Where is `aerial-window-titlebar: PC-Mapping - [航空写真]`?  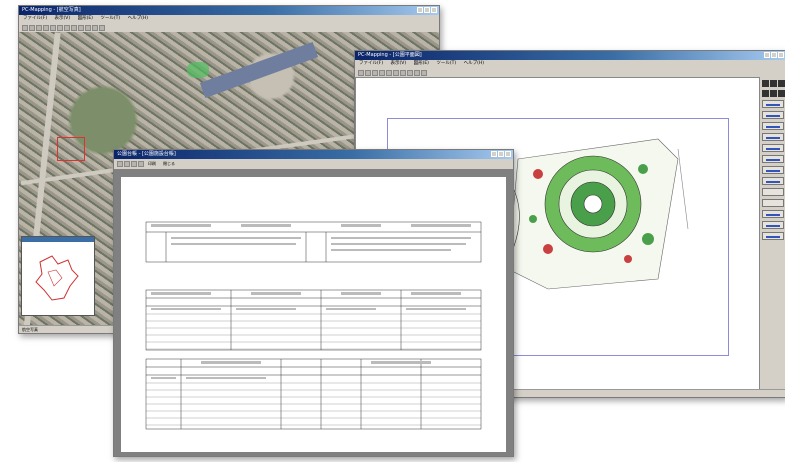 aerial-window-titlebar: PC-Mapping - [航空写真] is located at coordinates (229, 10).